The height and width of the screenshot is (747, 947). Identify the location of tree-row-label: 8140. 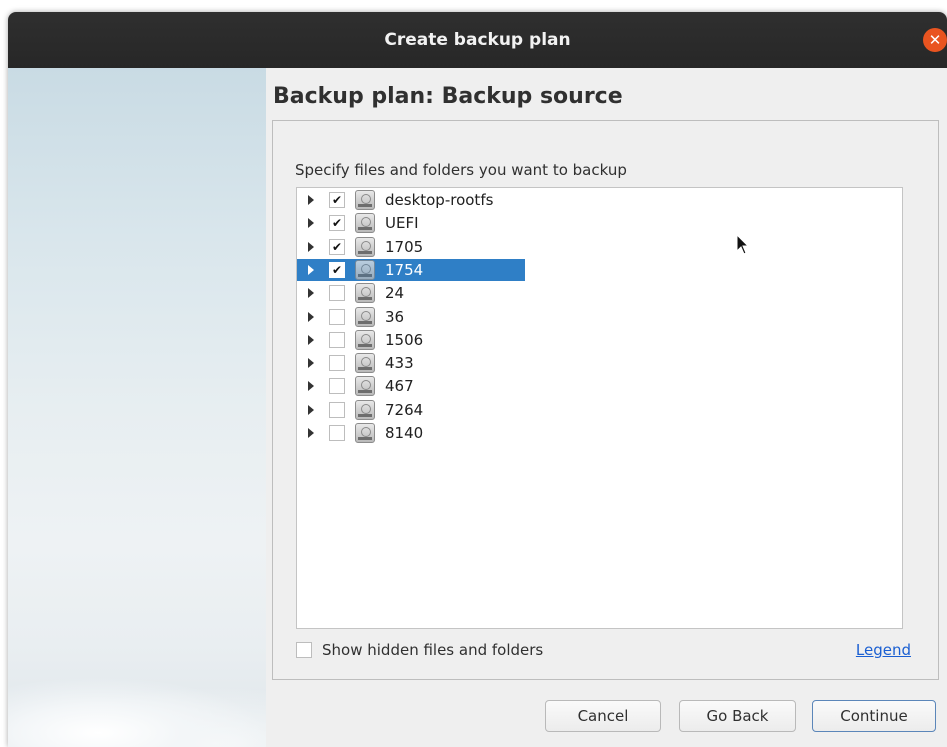
(404, 433).